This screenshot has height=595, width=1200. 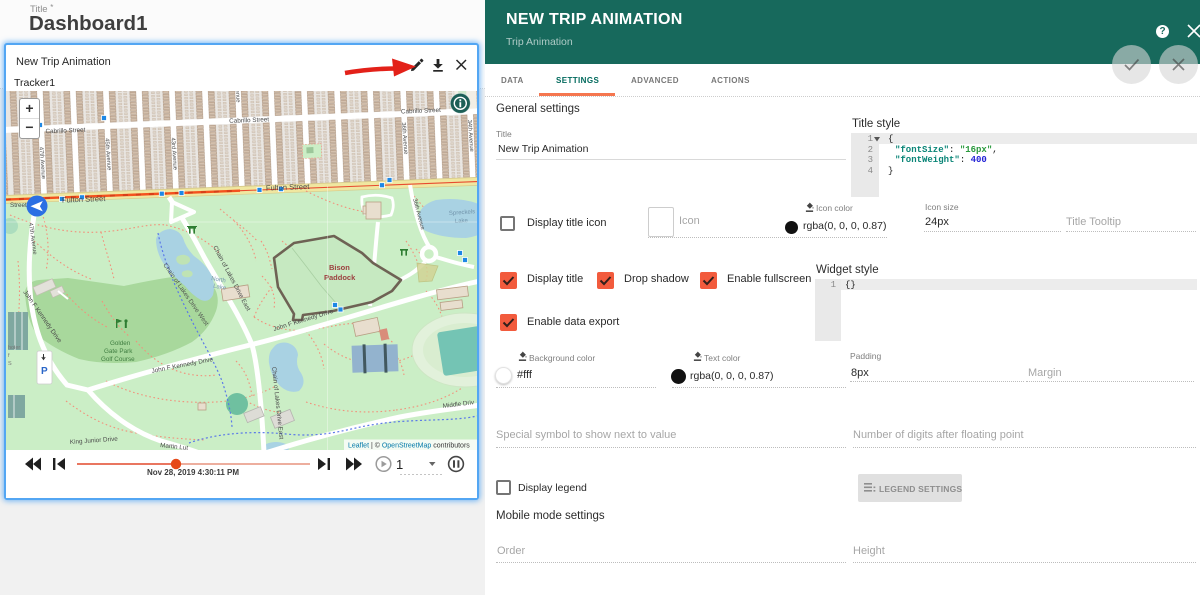 I want to click on svg-text: Street, so click(x=18, y=205).